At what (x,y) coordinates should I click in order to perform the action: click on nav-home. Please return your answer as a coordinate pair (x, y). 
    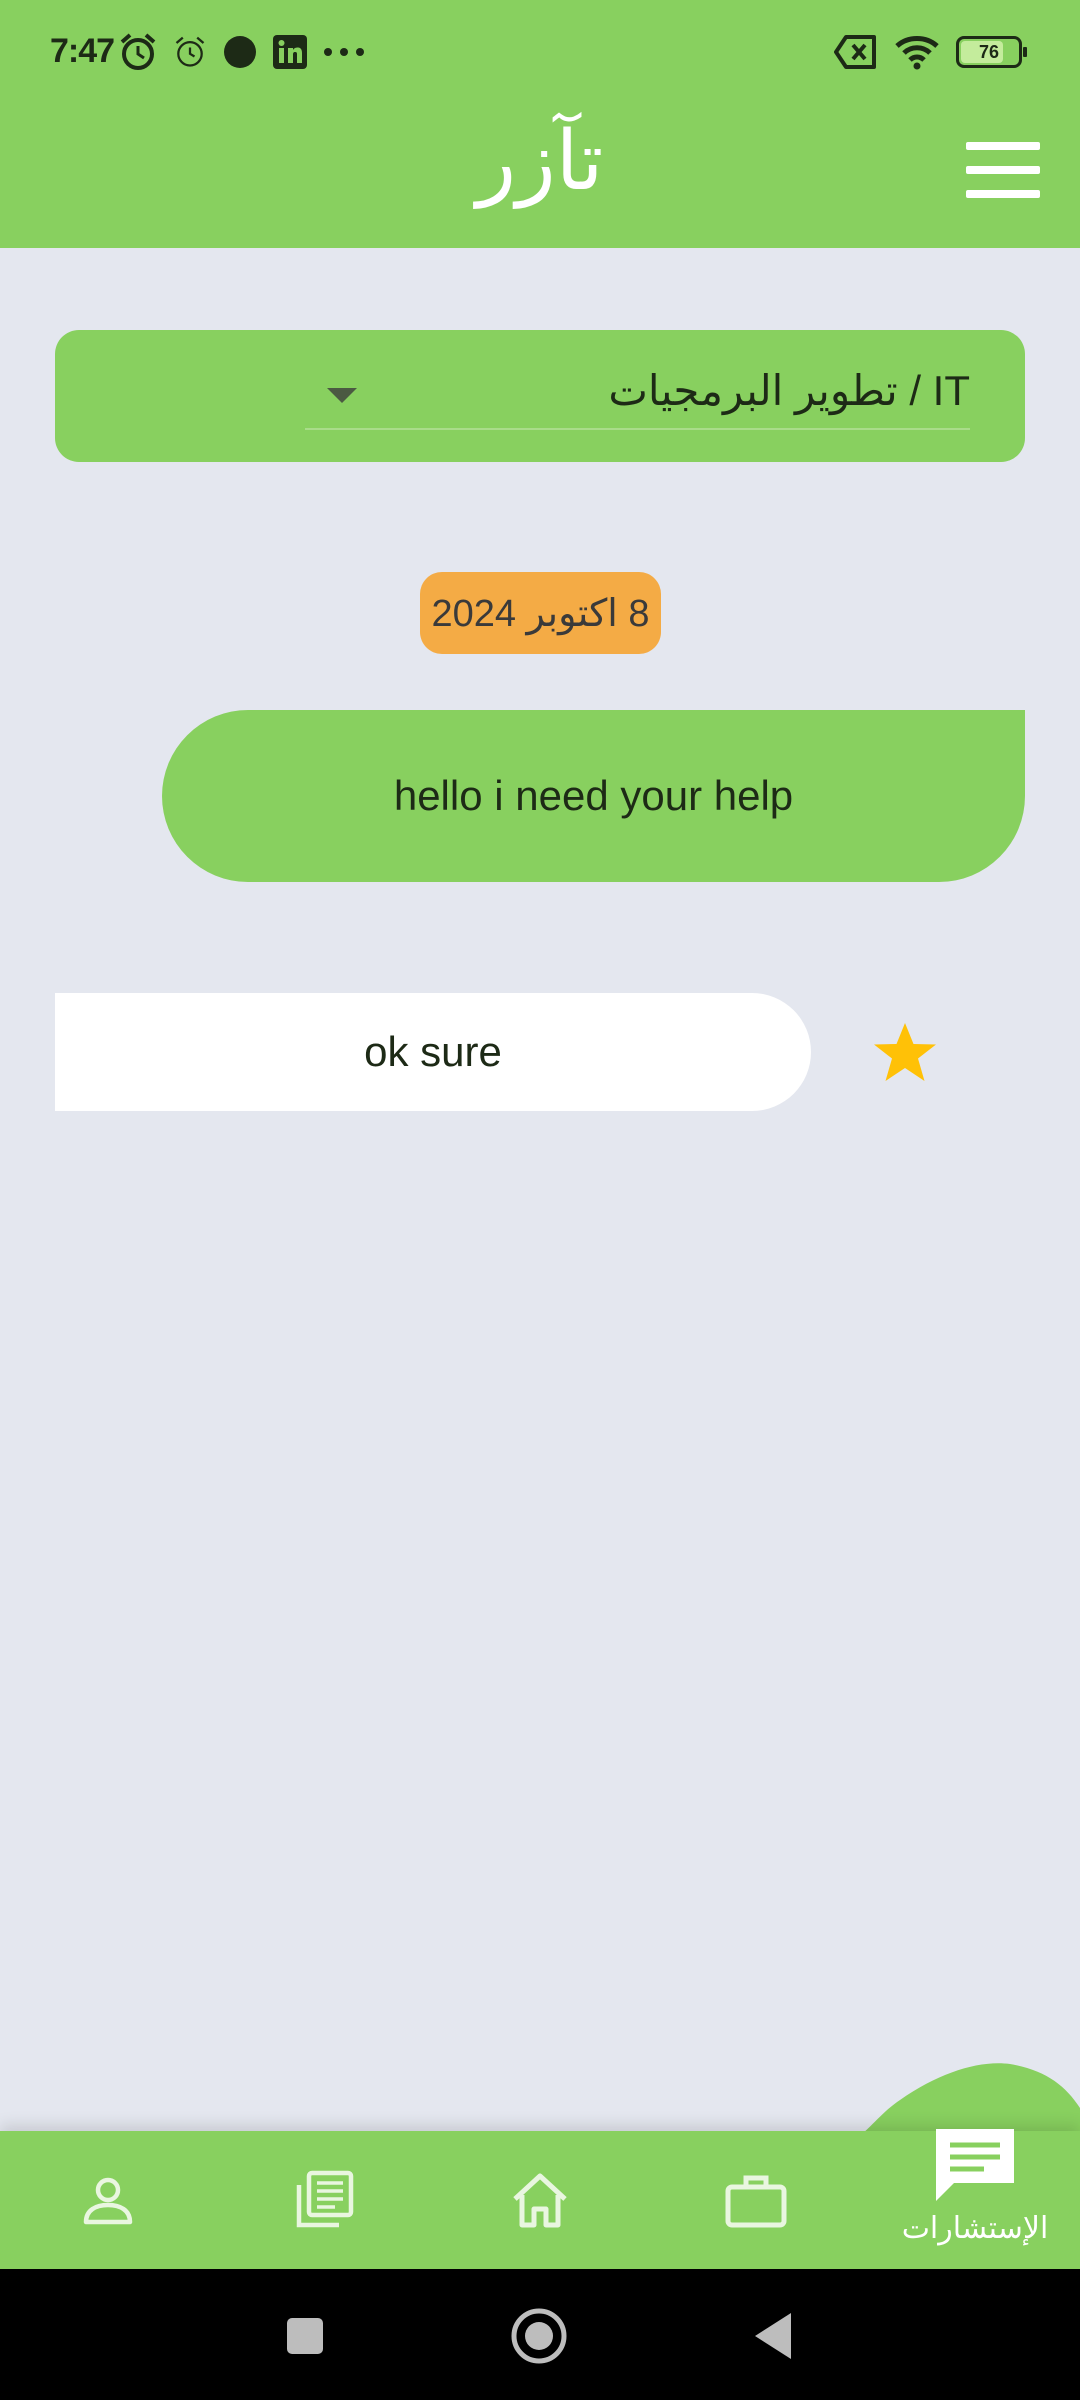
    Looking at the image, I should click on (540, 2200).